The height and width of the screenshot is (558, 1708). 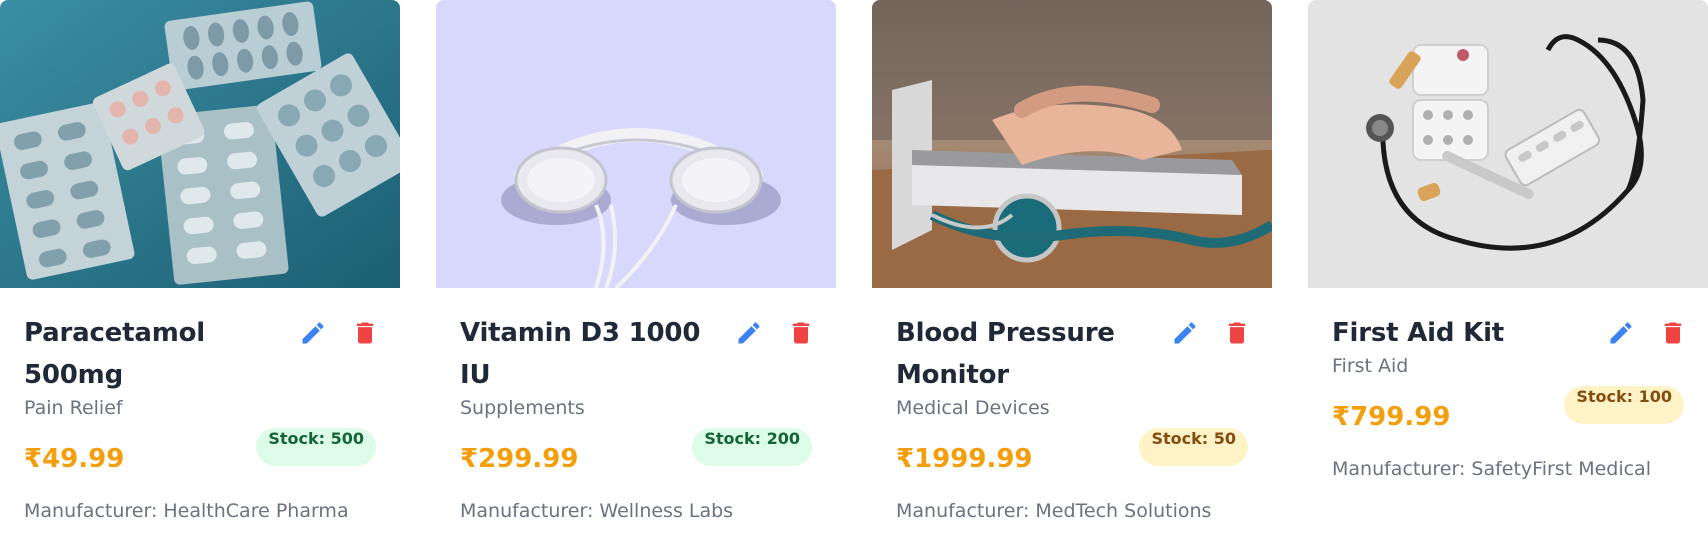 What do you see at coordinates (752, 438) in the screenshot?
I see `stock-label: Stock: 200` at bounding box center [752, 438].